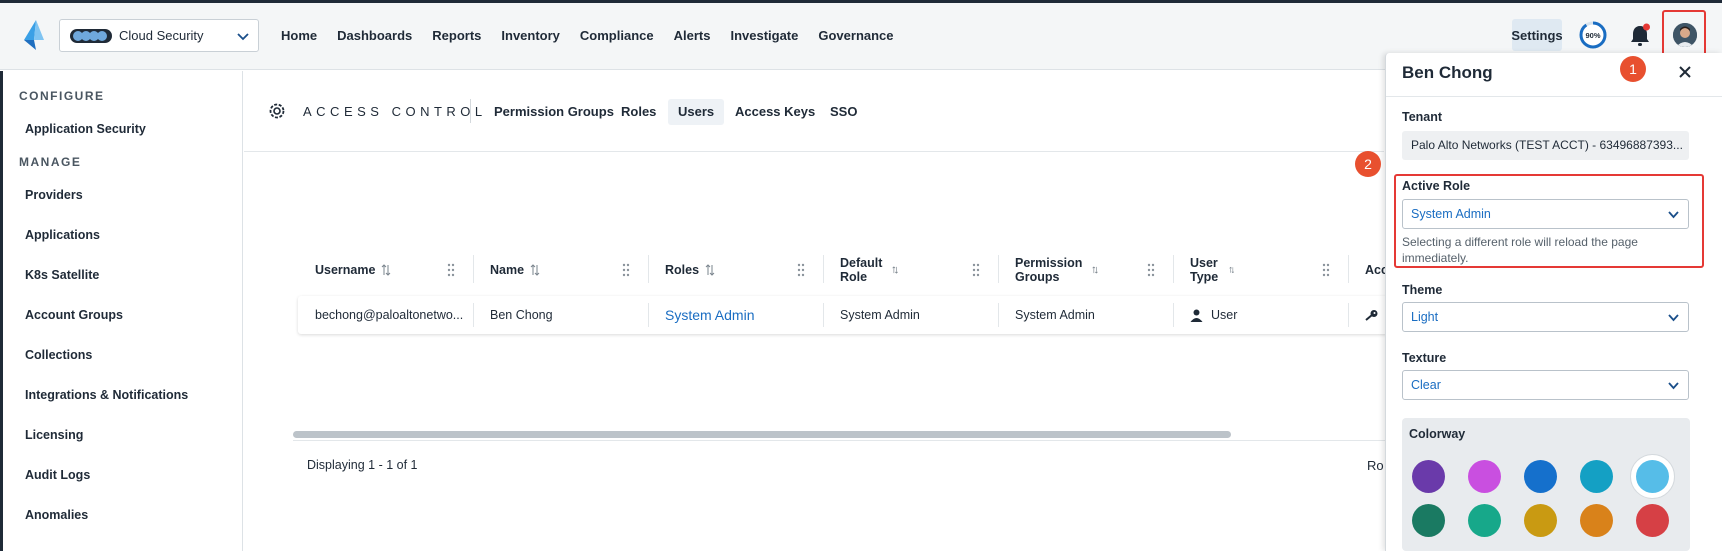  Describe the element at coordinates (1633, 69) in the screenshot. I see `annotation-badge-1: 1` at that location.